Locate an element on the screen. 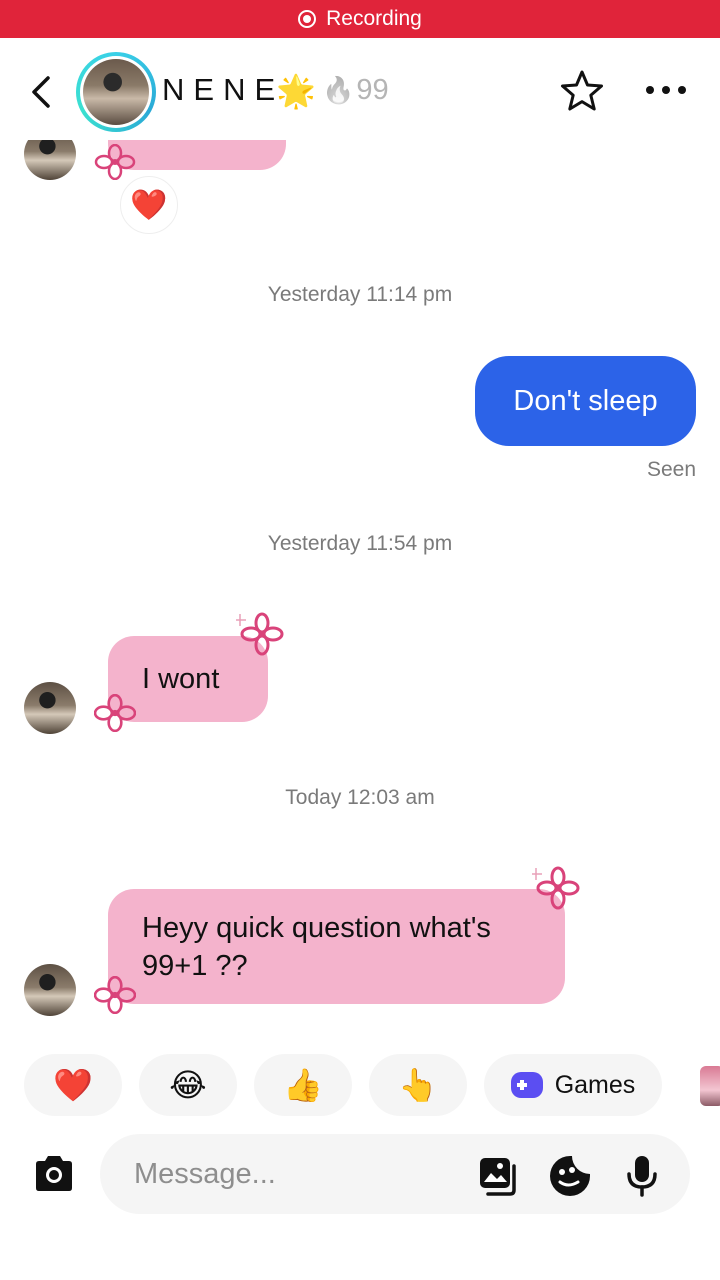 This screenshot has height=1280, width=720. recording-bar: Recording is located at coordinates (360, 19).